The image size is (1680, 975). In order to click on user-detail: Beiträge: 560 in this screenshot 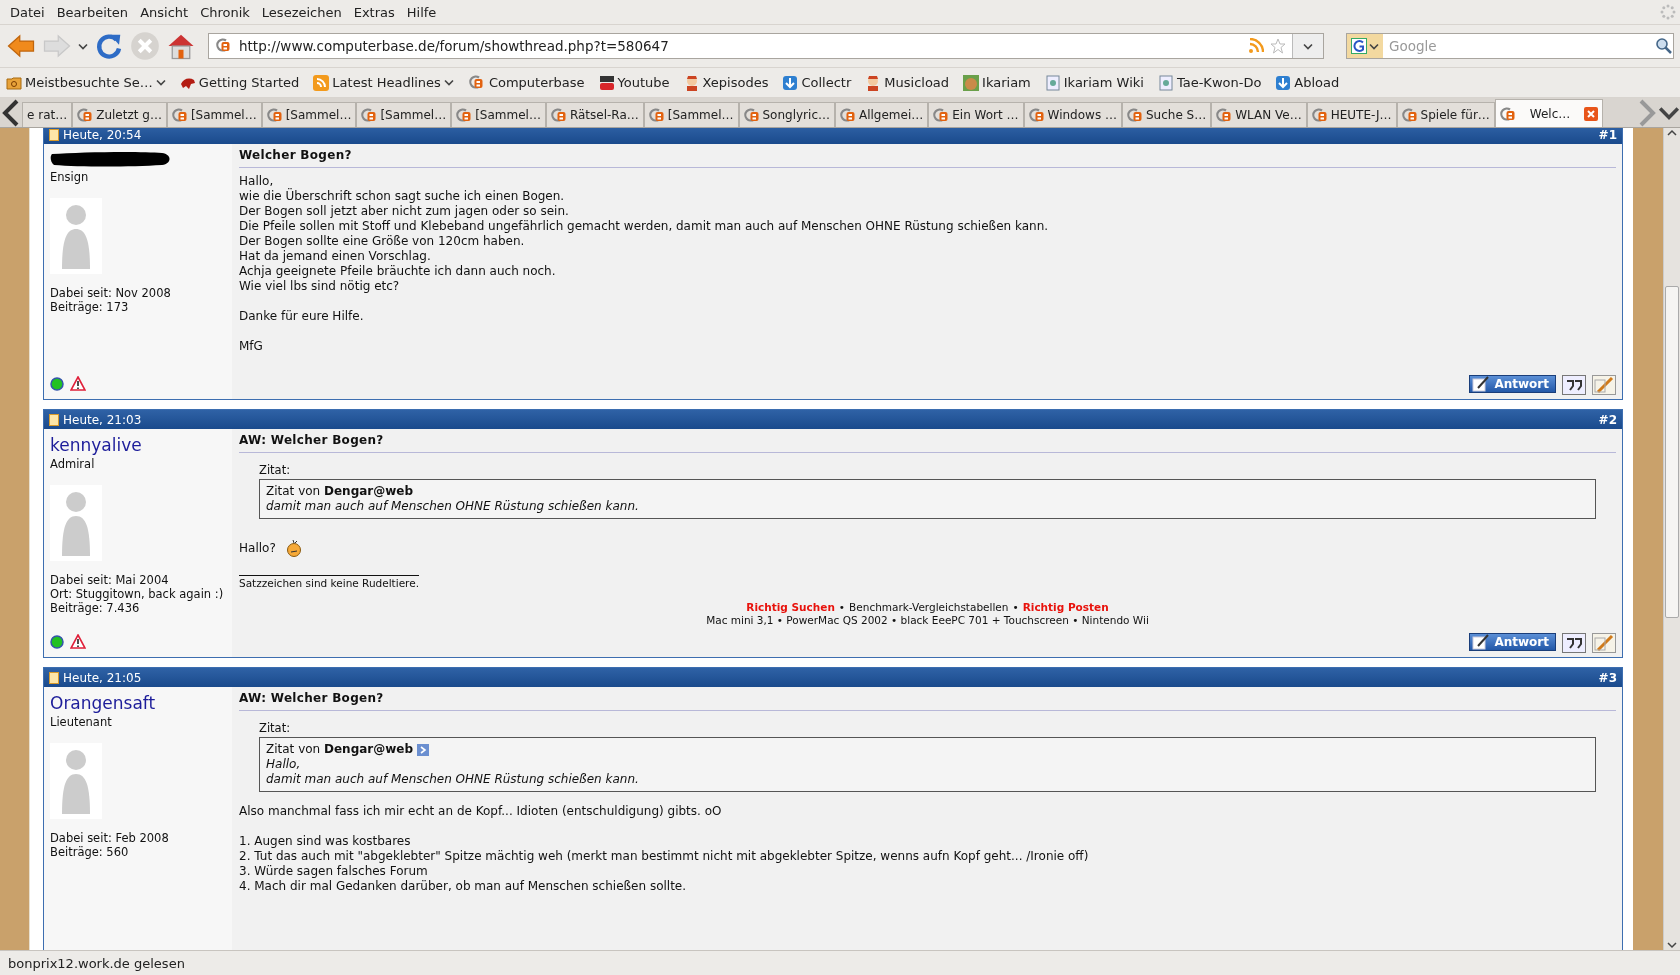, I will do `click(90, 852)`.